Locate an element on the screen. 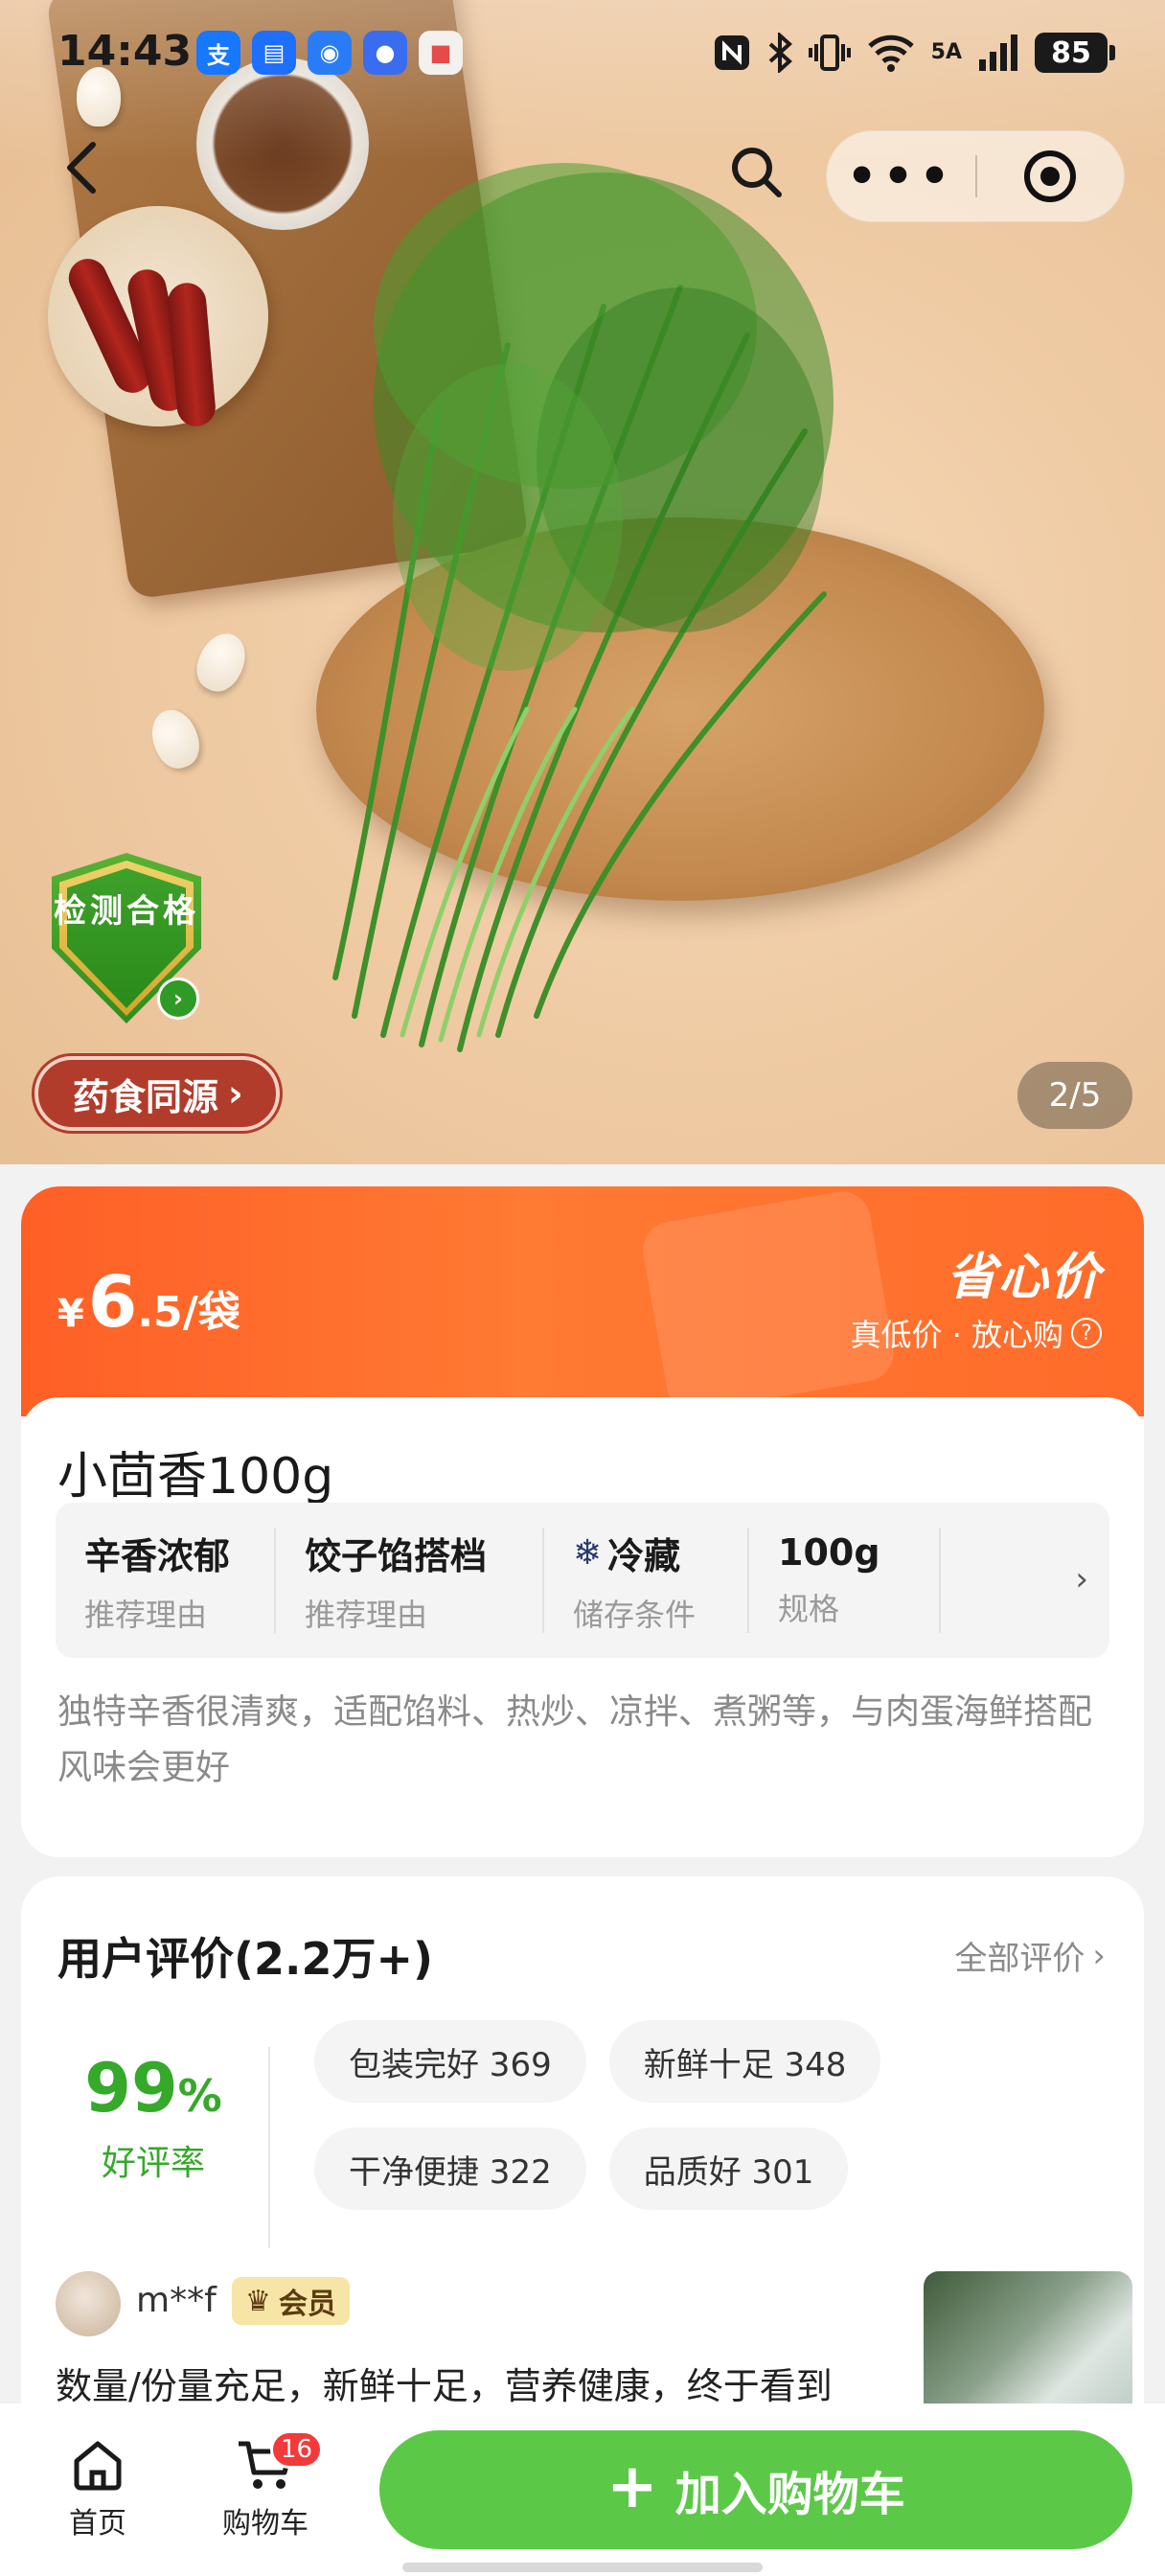  positive-rate-value: 99% is located at coordinates (153, 2088).